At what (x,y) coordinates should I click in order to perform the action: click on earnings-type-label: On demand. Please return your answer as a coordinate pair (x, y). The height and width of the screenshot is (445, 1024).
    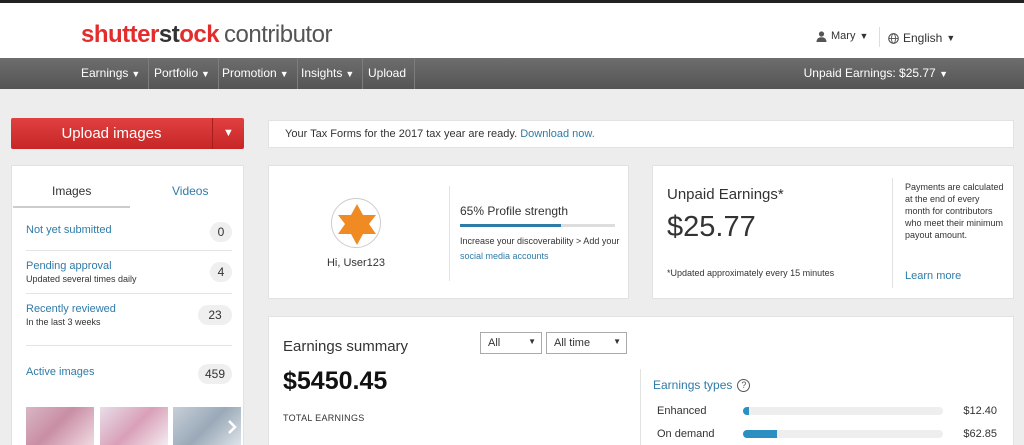
    Looking at the image, I should click on (686, 434).